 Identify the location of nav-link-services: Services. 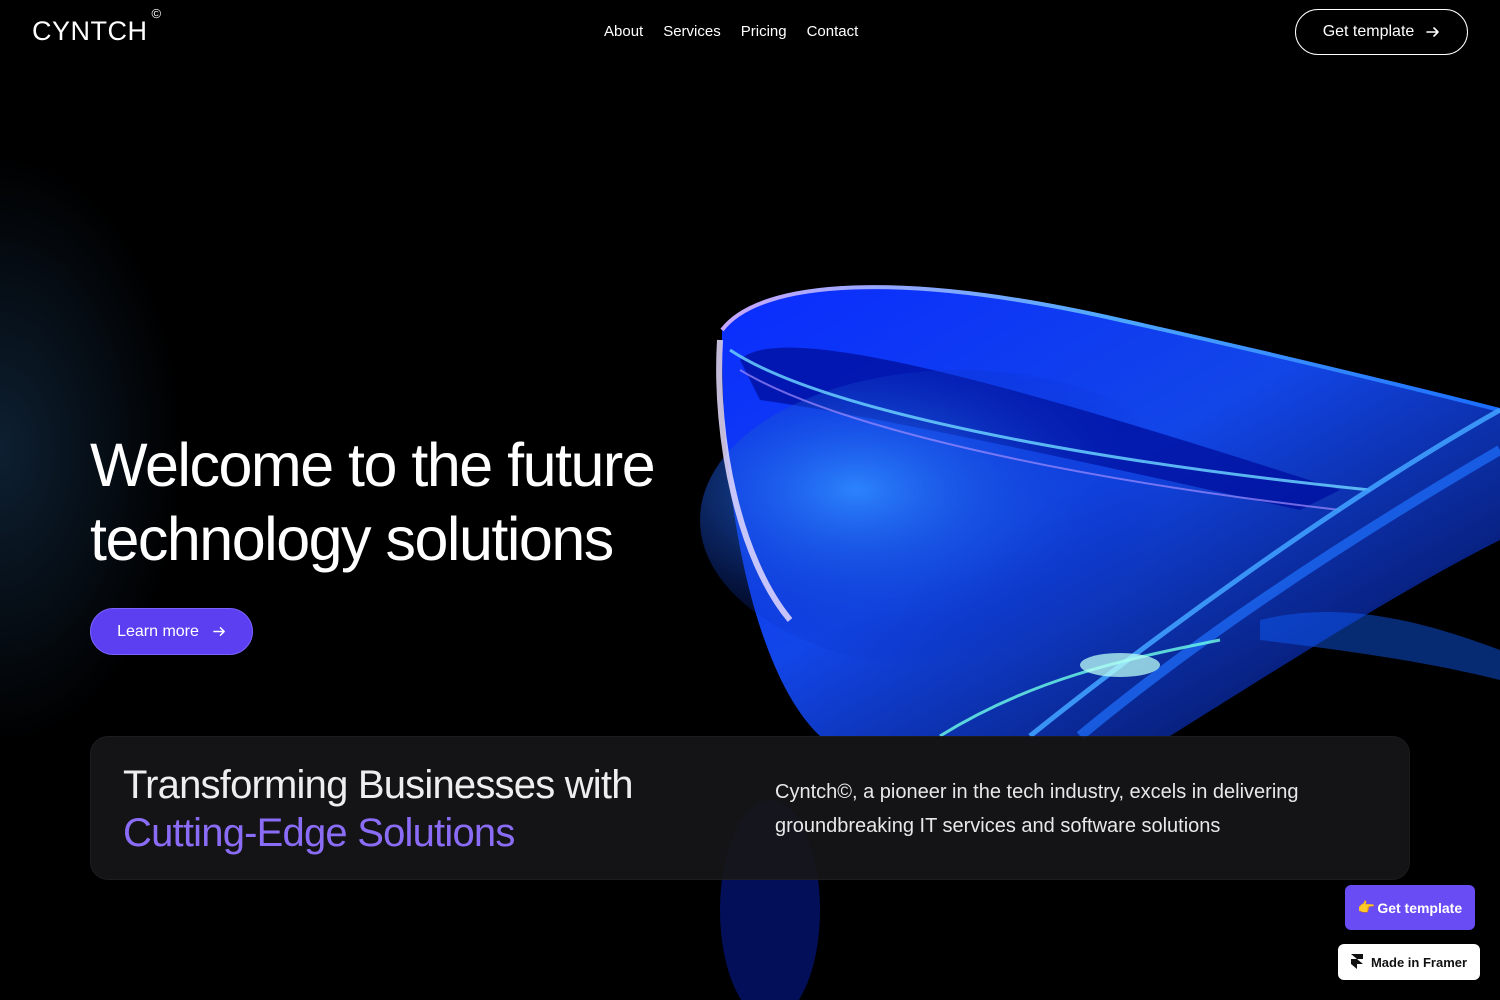
(692, 31).